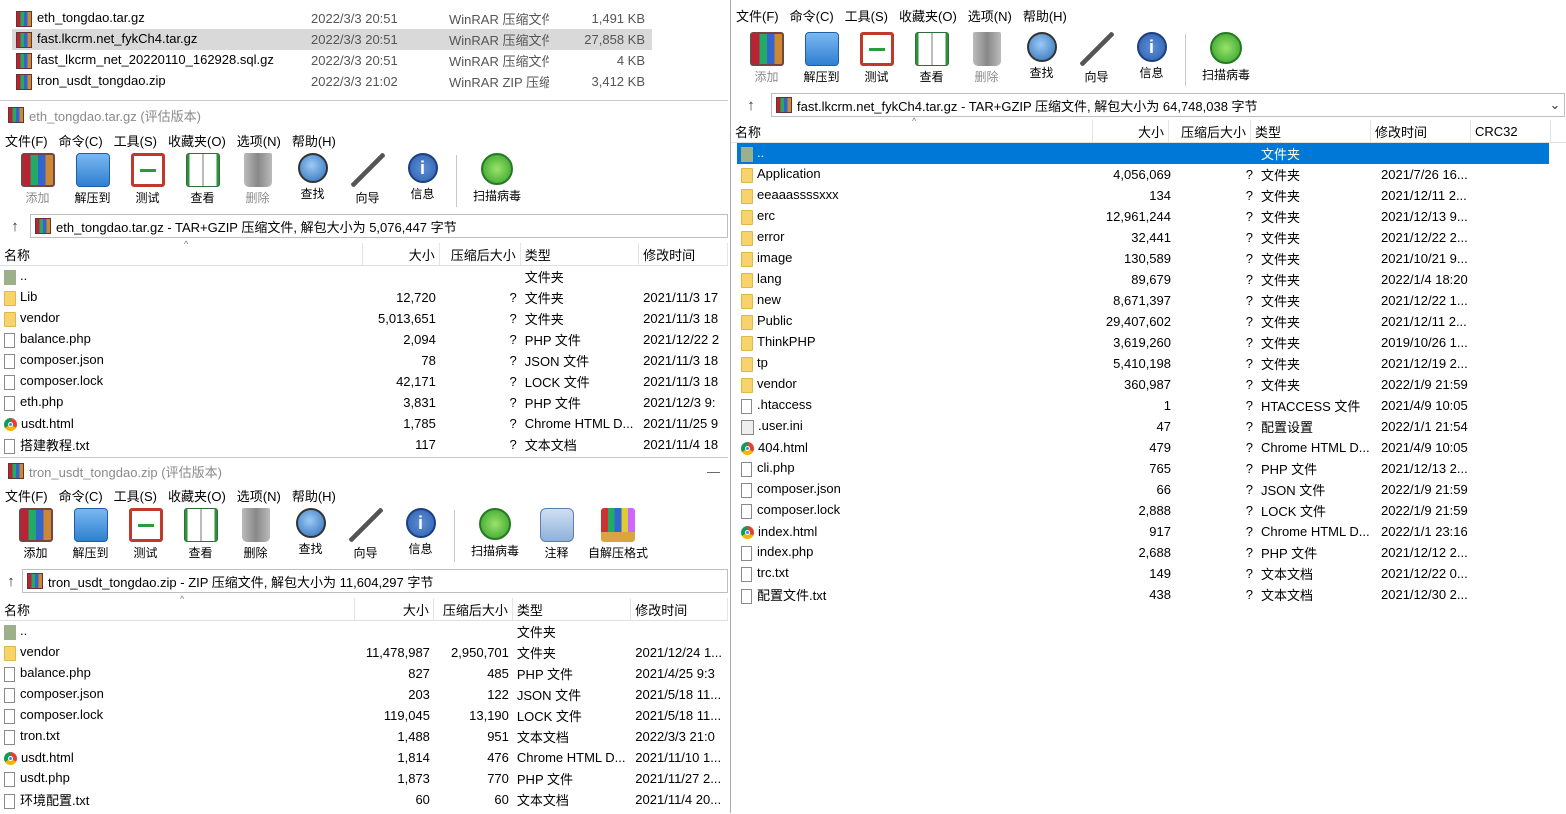 The height and width of the screenshot is (814, 1566). Describe the element at coordinates (364, 381) in the screenshot. I see `table-row: composer.lock 42,171? LOCK 文件 2021/11/3 18` at that location.